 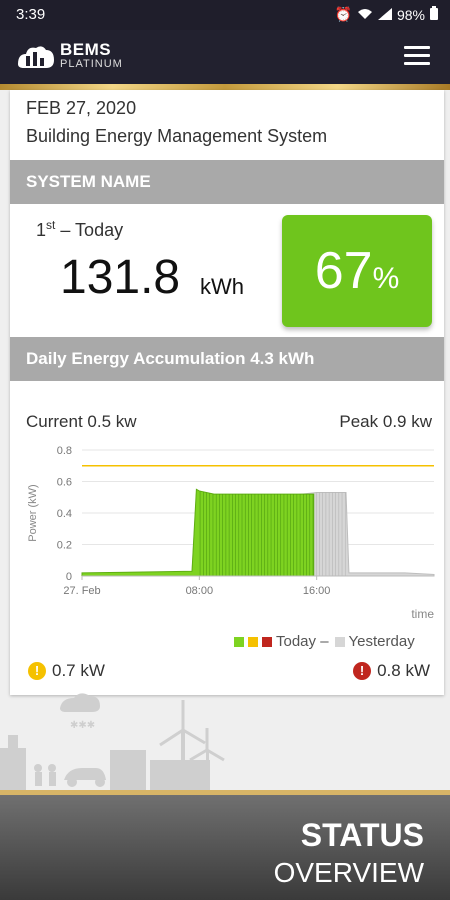 What do you see at coordinates (64, 483) in the screenshot?
I see `y-tick-label: 0.6` at bounding box center [64, 483].